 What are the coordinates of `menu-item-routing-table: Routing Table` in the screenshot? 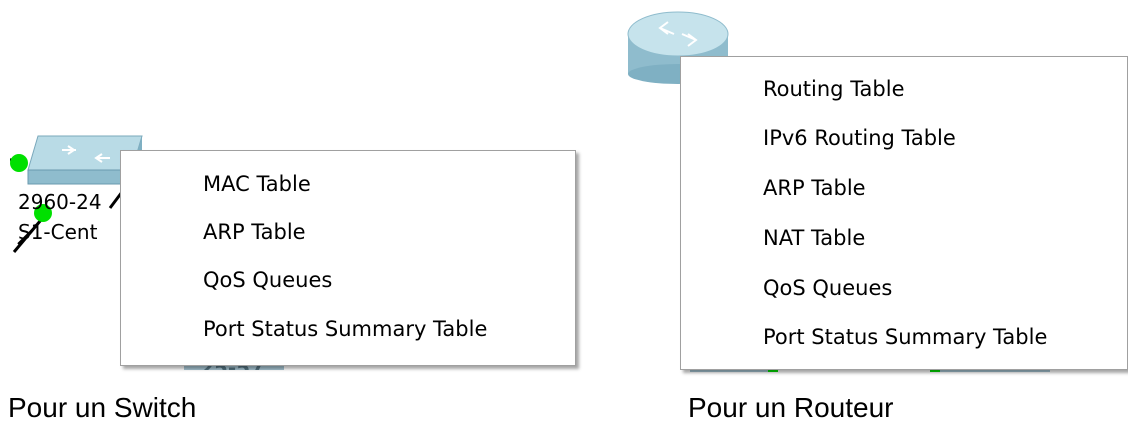 It's located at (904, 89).